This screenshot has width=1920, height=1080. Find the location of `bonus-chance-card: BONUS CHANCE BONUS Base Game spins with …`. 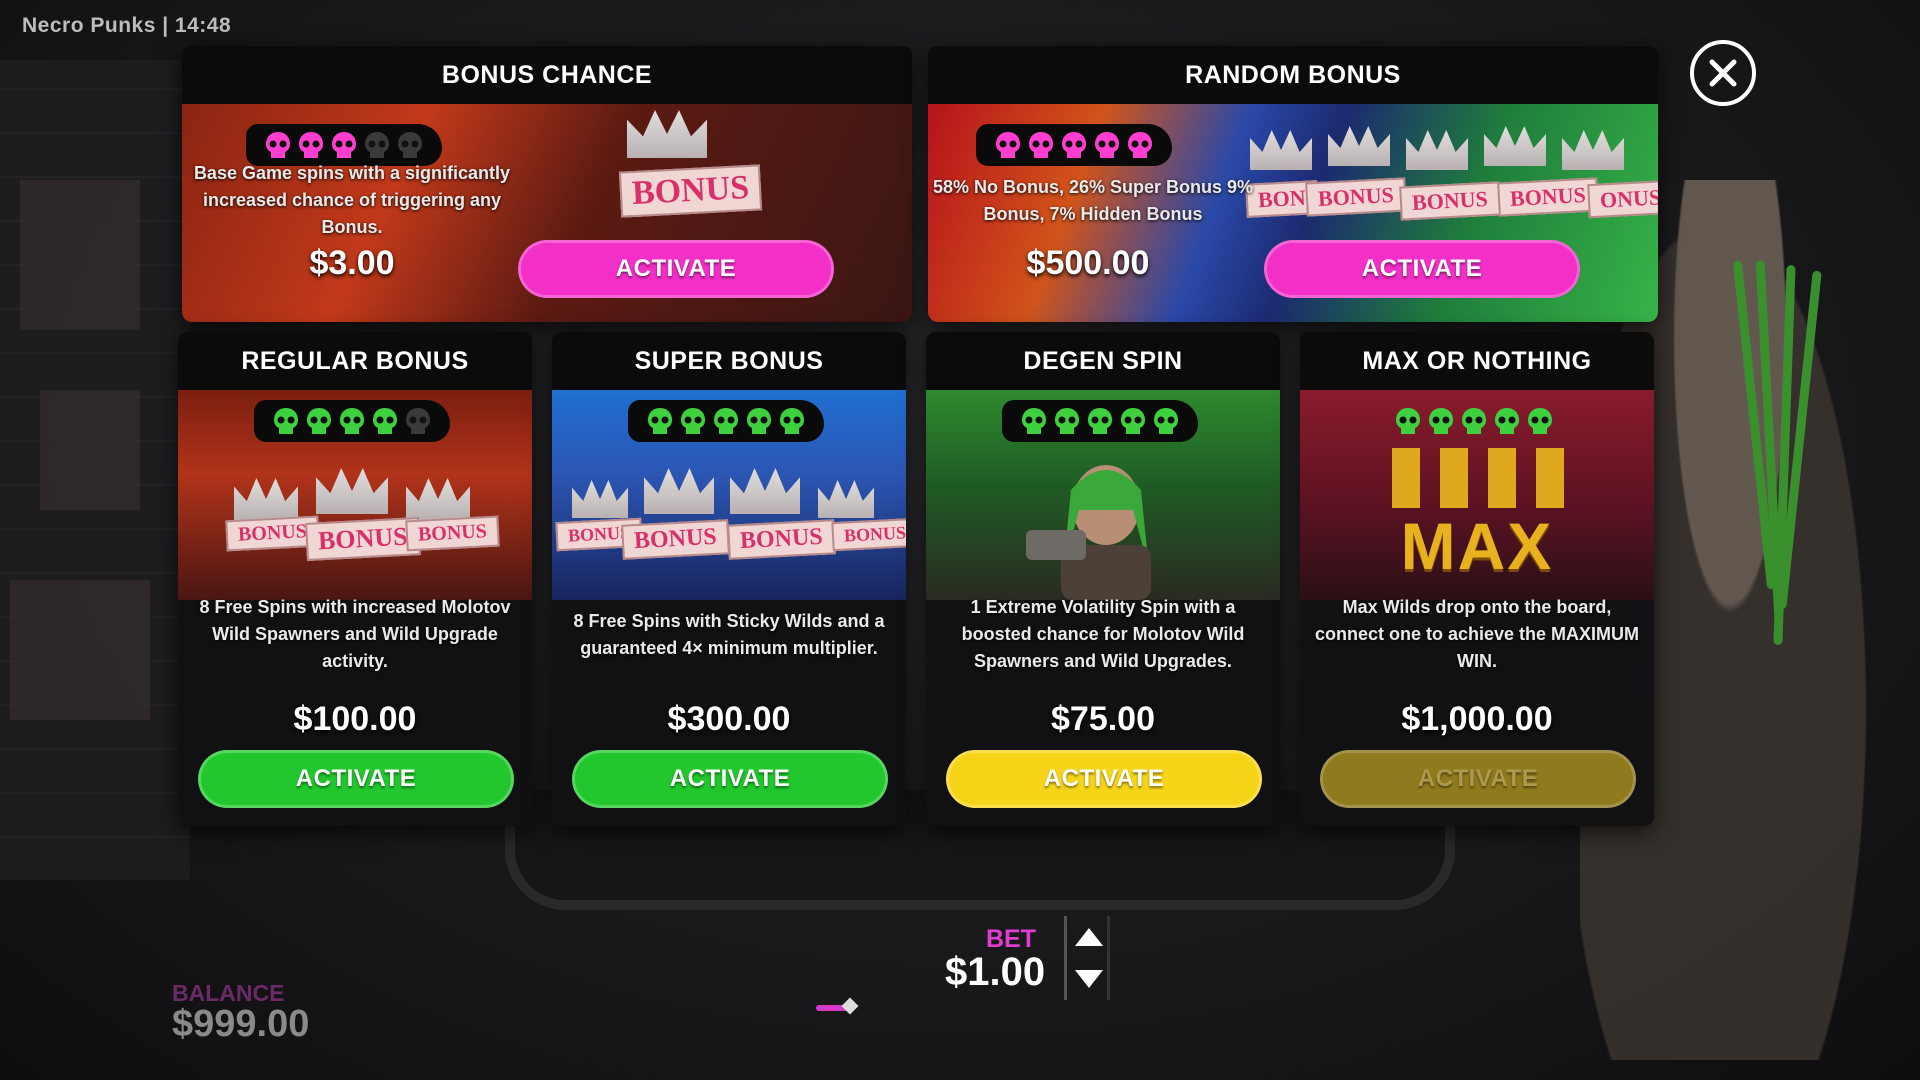

bonus-chance-card: BONUS CHANCE BONUS Base Game spins with … is located at coordinates (547, 184).